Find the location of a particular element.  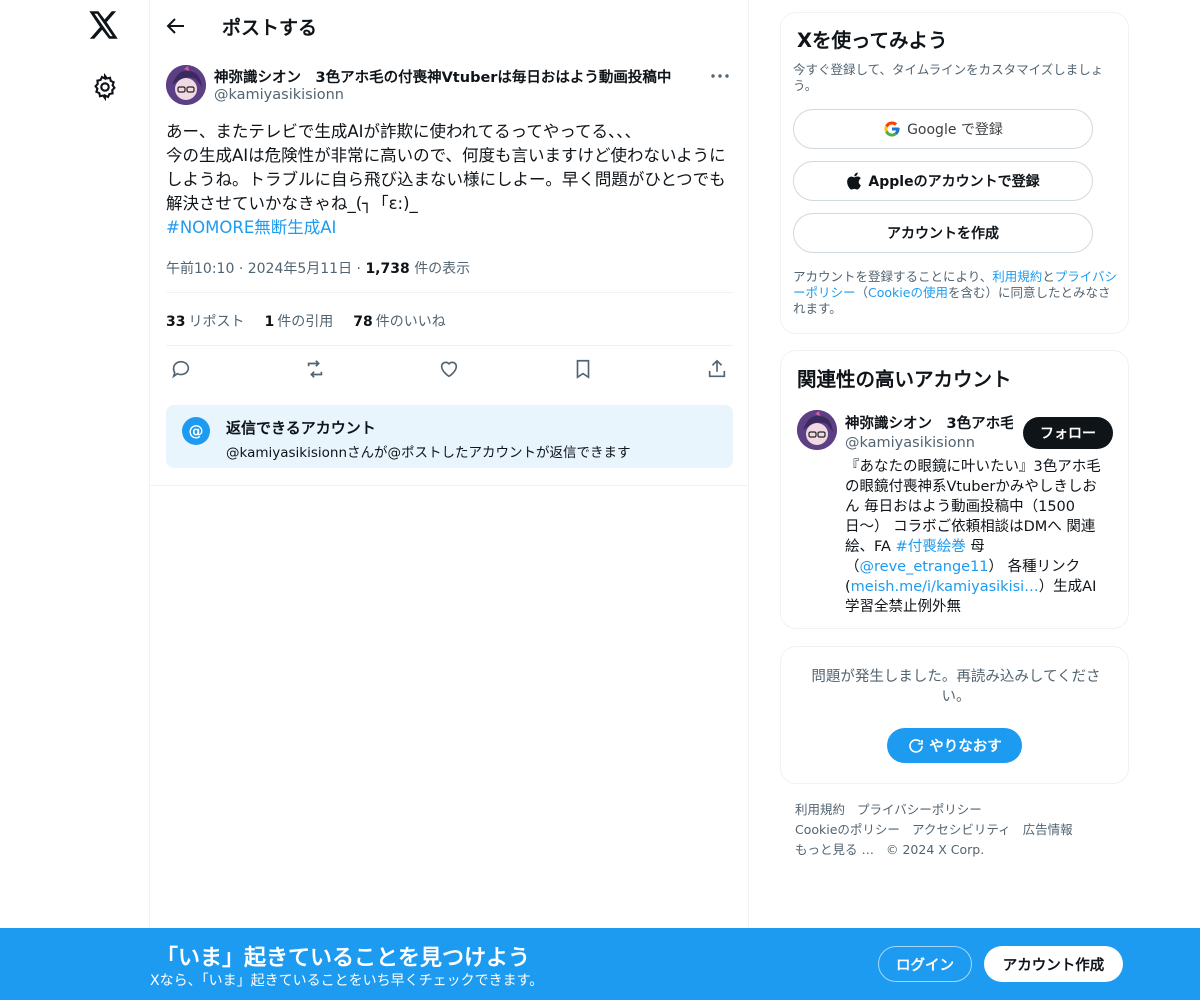

error-card: 問題が発生しました。再読み込みしてください。 やりなおす is located at coordinates (954, 715).